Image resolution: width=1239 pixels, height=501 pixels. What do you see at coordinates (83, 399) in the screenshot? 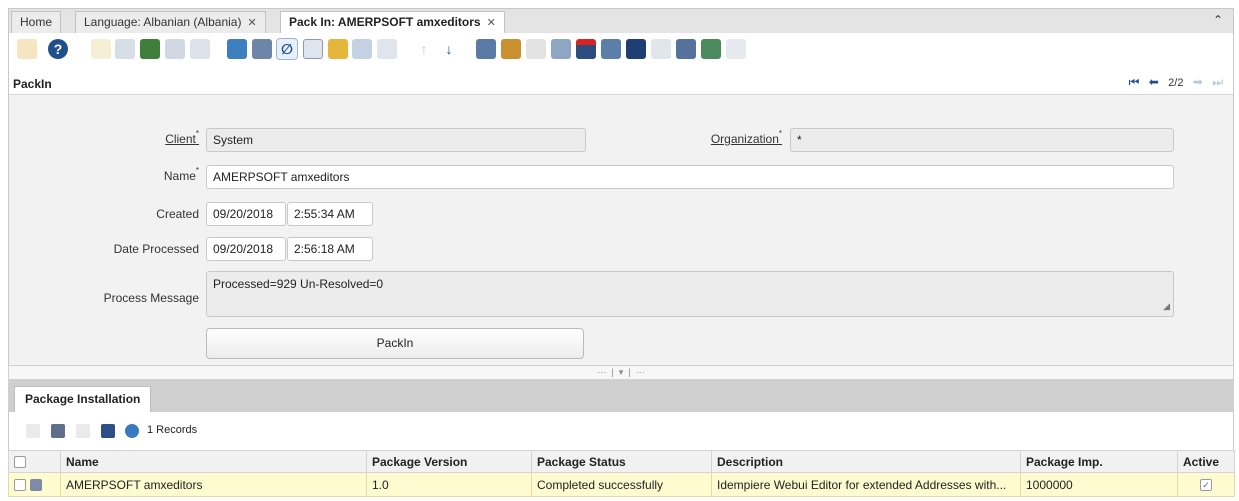
I see `tab-package-installation: Package Installation` at bounding box center [83, 399].